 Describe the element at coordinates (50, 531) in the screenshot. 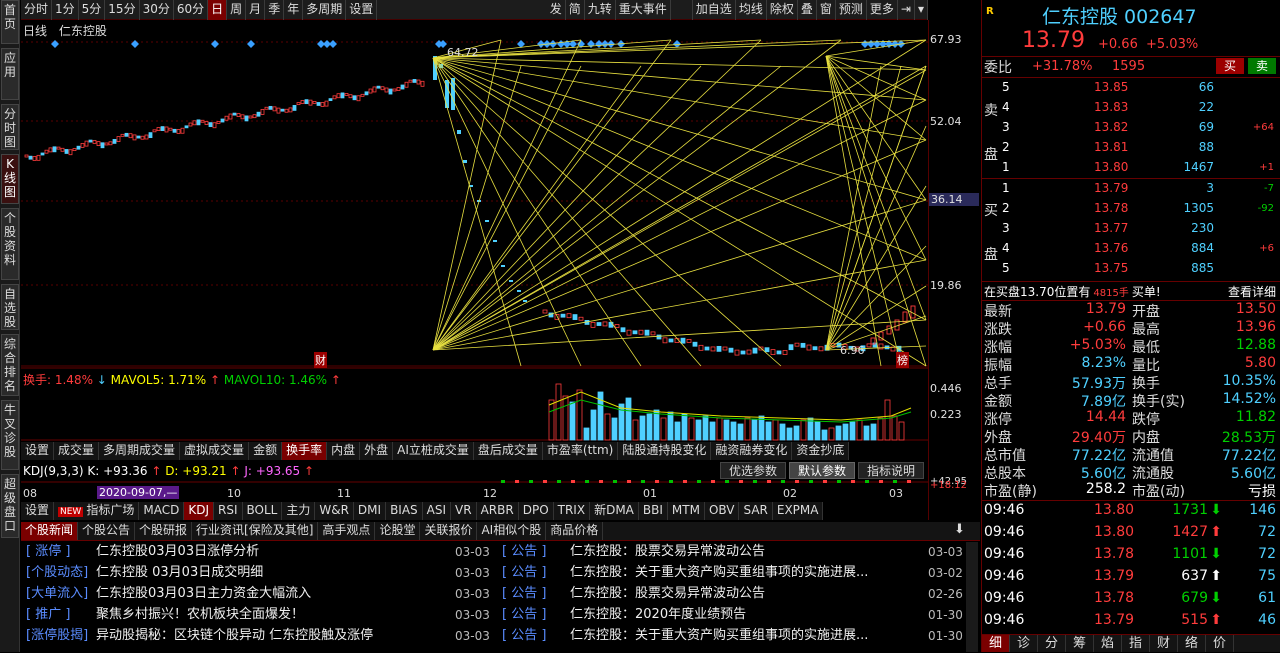

I see `news-tab: 个股新闻` at that location.